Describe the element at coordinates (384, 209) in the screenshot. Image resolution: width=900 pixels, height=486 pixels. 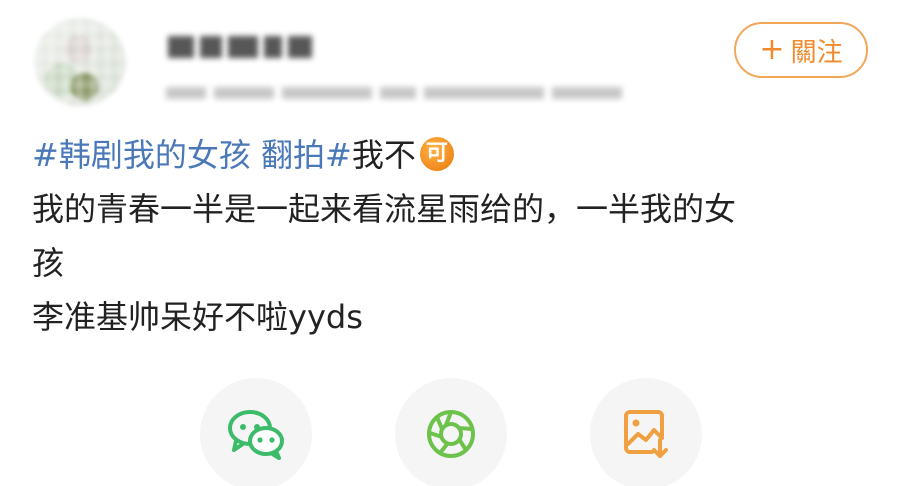
I see `post-line-2: 我的青春一半是一起来看流星雨给的，一半我的女` at that location.